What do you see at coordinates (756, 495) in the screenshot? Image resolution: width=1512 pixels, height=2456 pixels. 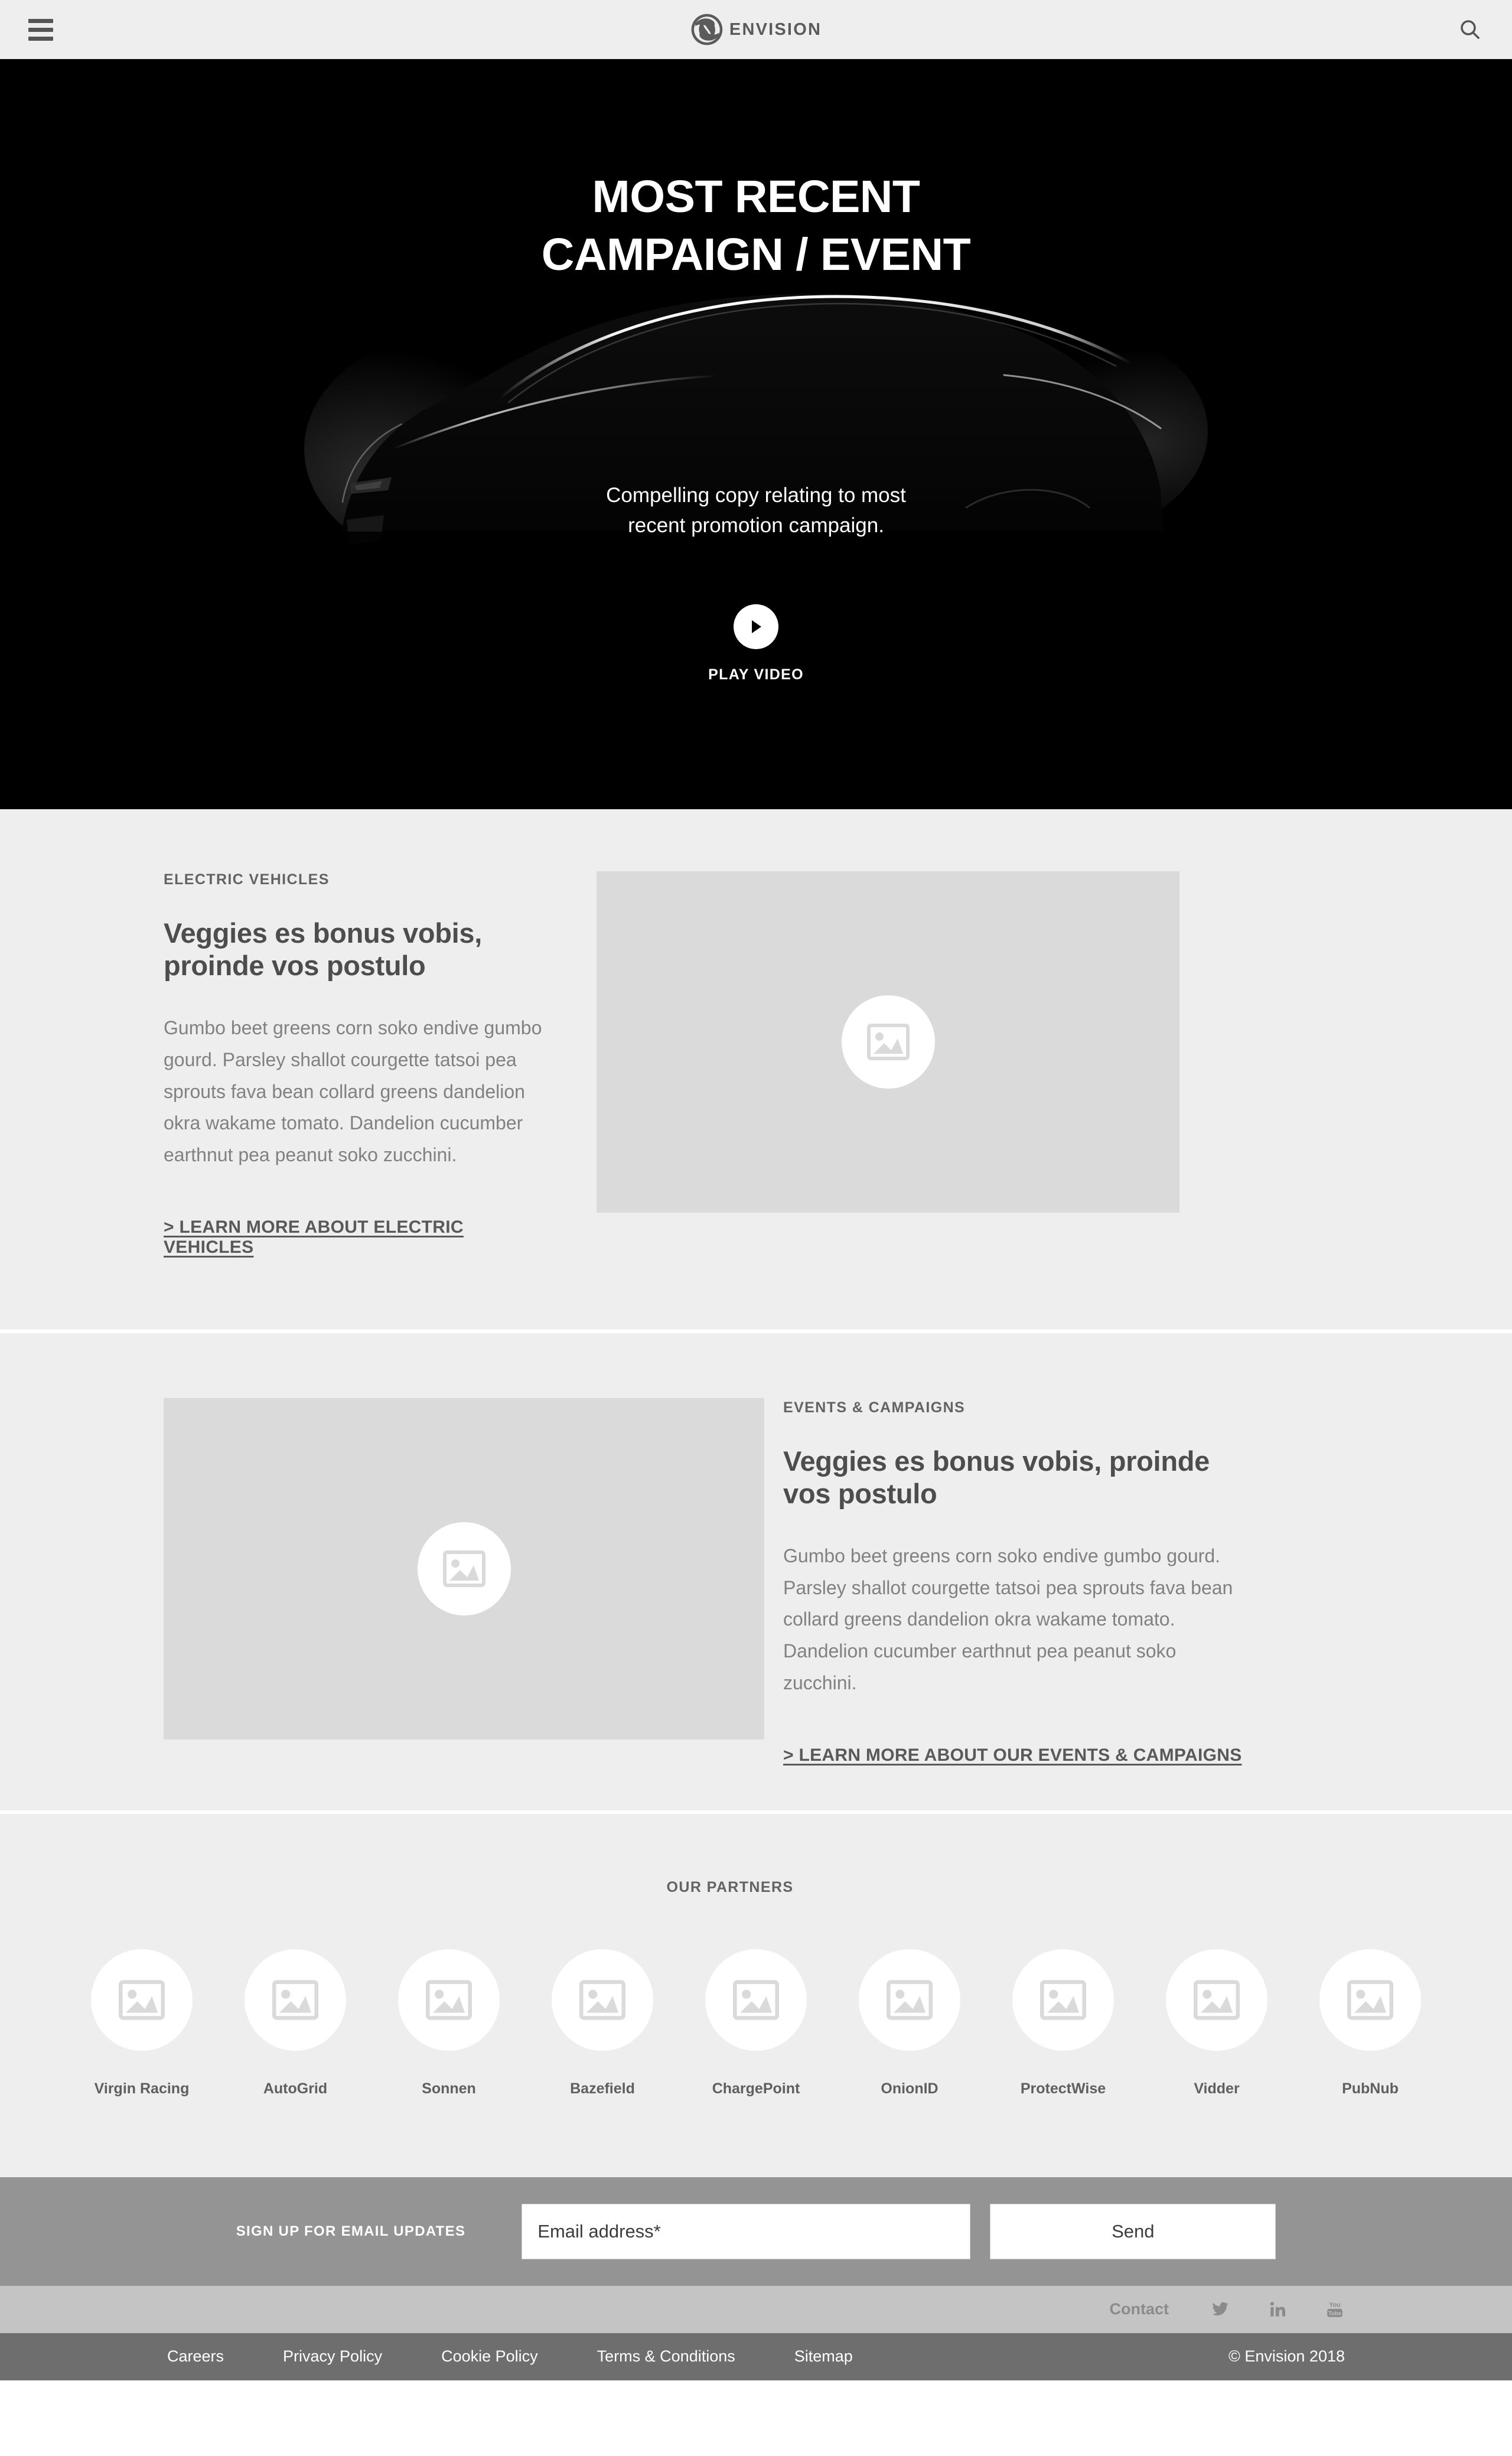 I see `hero-copy-line-1: Compelling copy relating to most` at bounding box center [756, 495].